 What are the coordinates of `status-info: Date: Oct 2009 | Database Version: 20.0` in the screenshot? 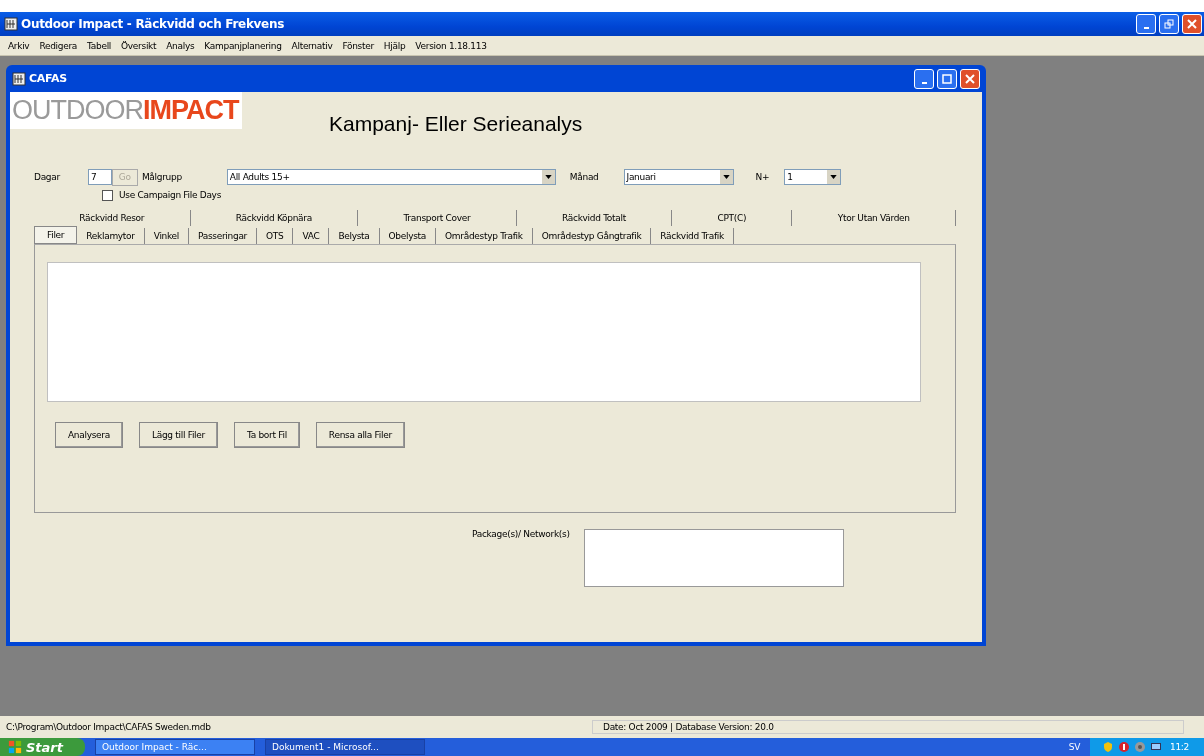 It's located at (888, 727).